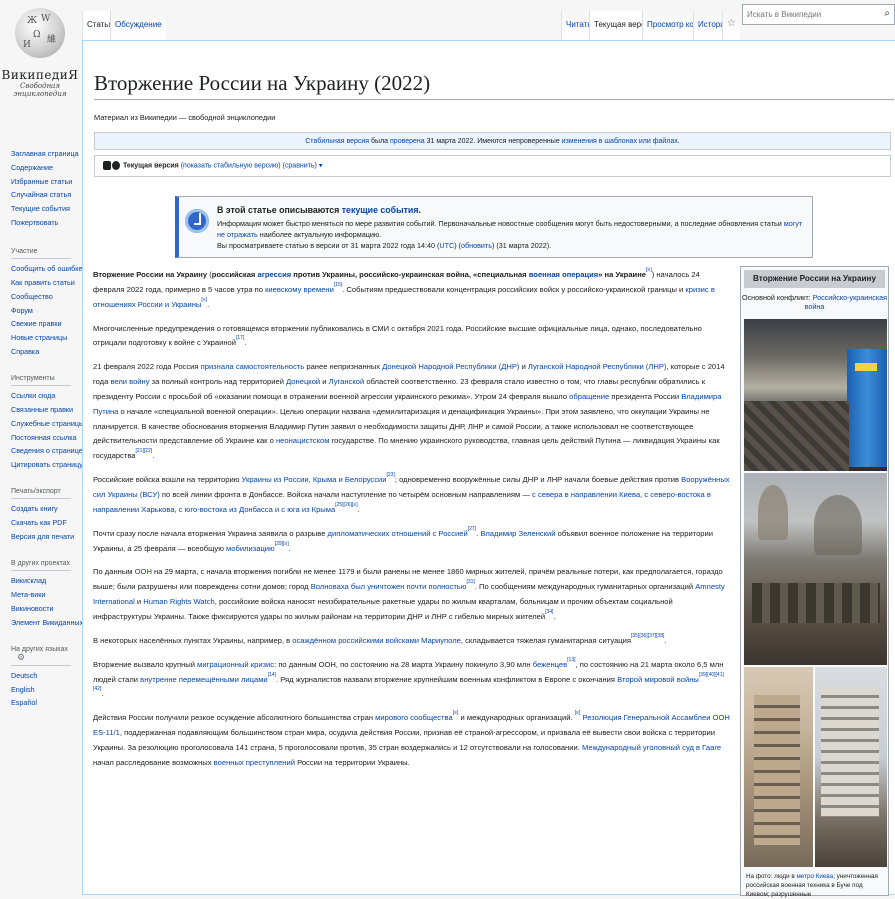 This screenshot has height=899, width=895. What do you see at coordinates (274, 274) in the screenshot?
I see `link: агрессия` at bounding box center [274, 274].